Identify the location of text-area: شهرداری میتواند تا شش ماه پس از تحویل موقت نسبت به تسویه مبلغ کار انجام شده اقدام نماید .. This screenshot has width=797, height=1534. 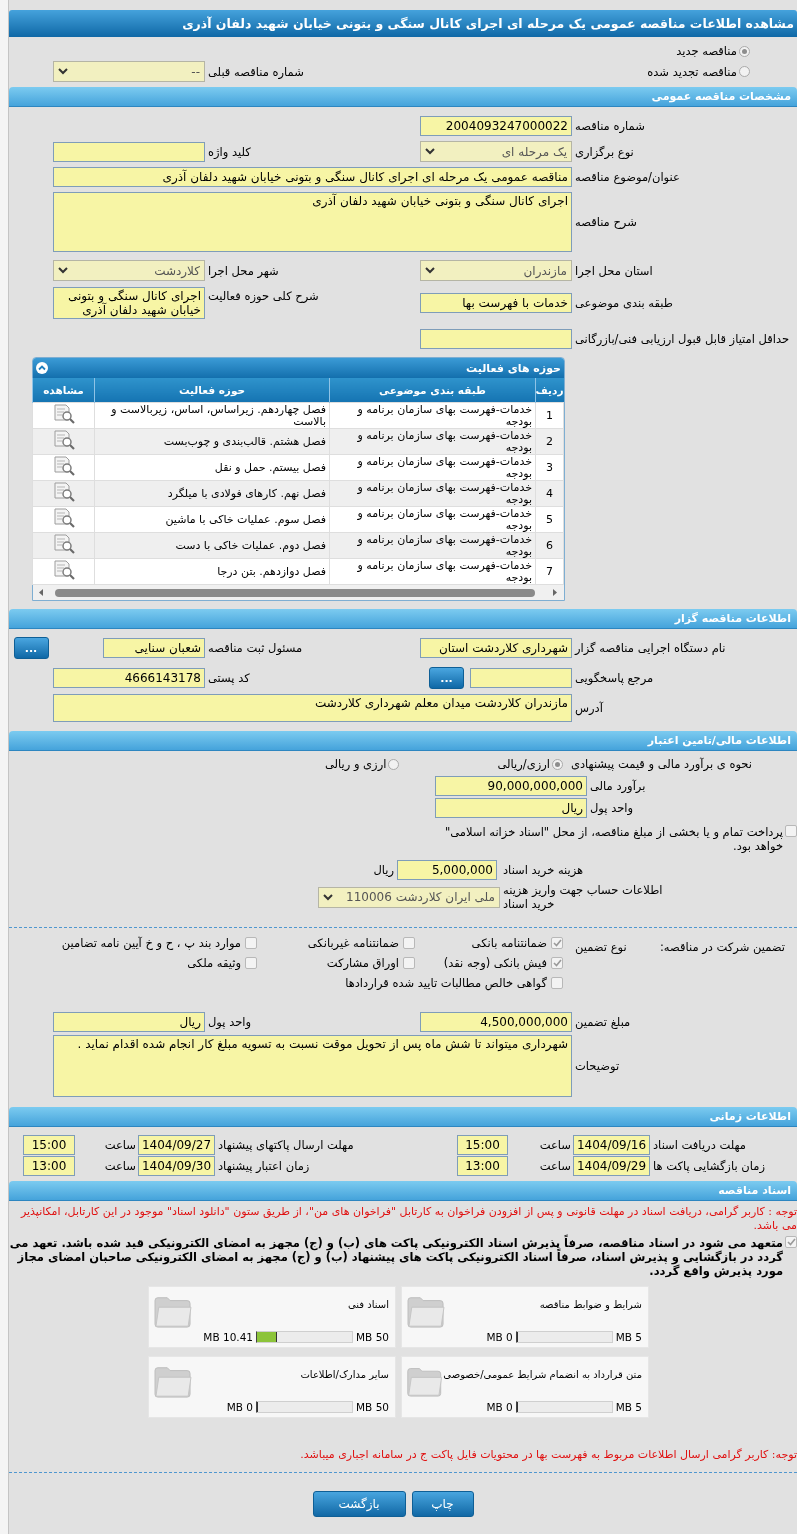
(312, 1066).